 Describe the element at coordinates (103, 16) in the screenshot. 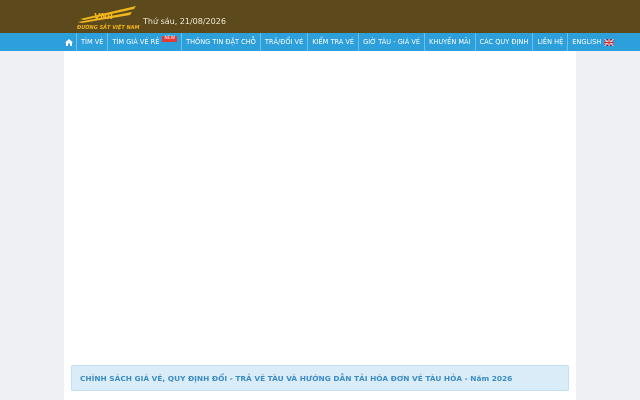

I see `logo-text: VNR` at that location.